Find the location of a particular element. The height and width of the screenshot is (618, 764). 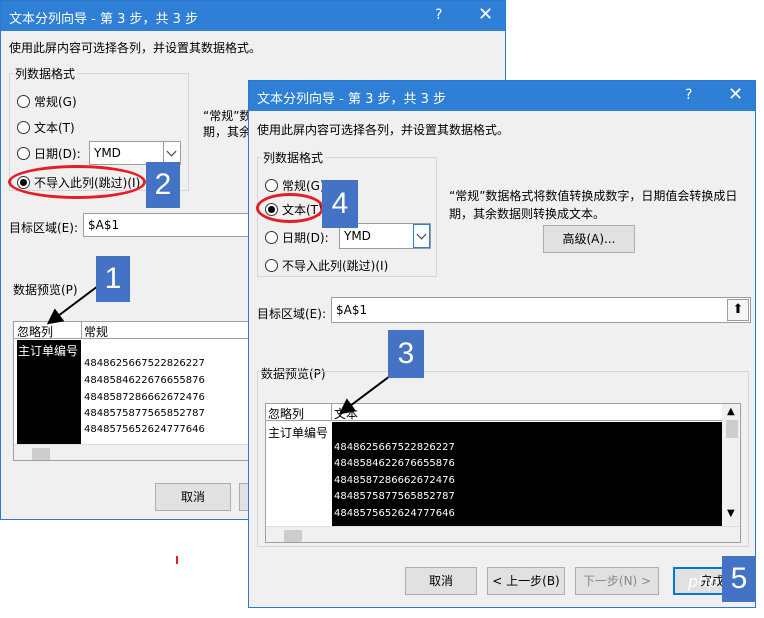

back-preview-header: 忽略列 常规 is located at coordinates (138, 330).